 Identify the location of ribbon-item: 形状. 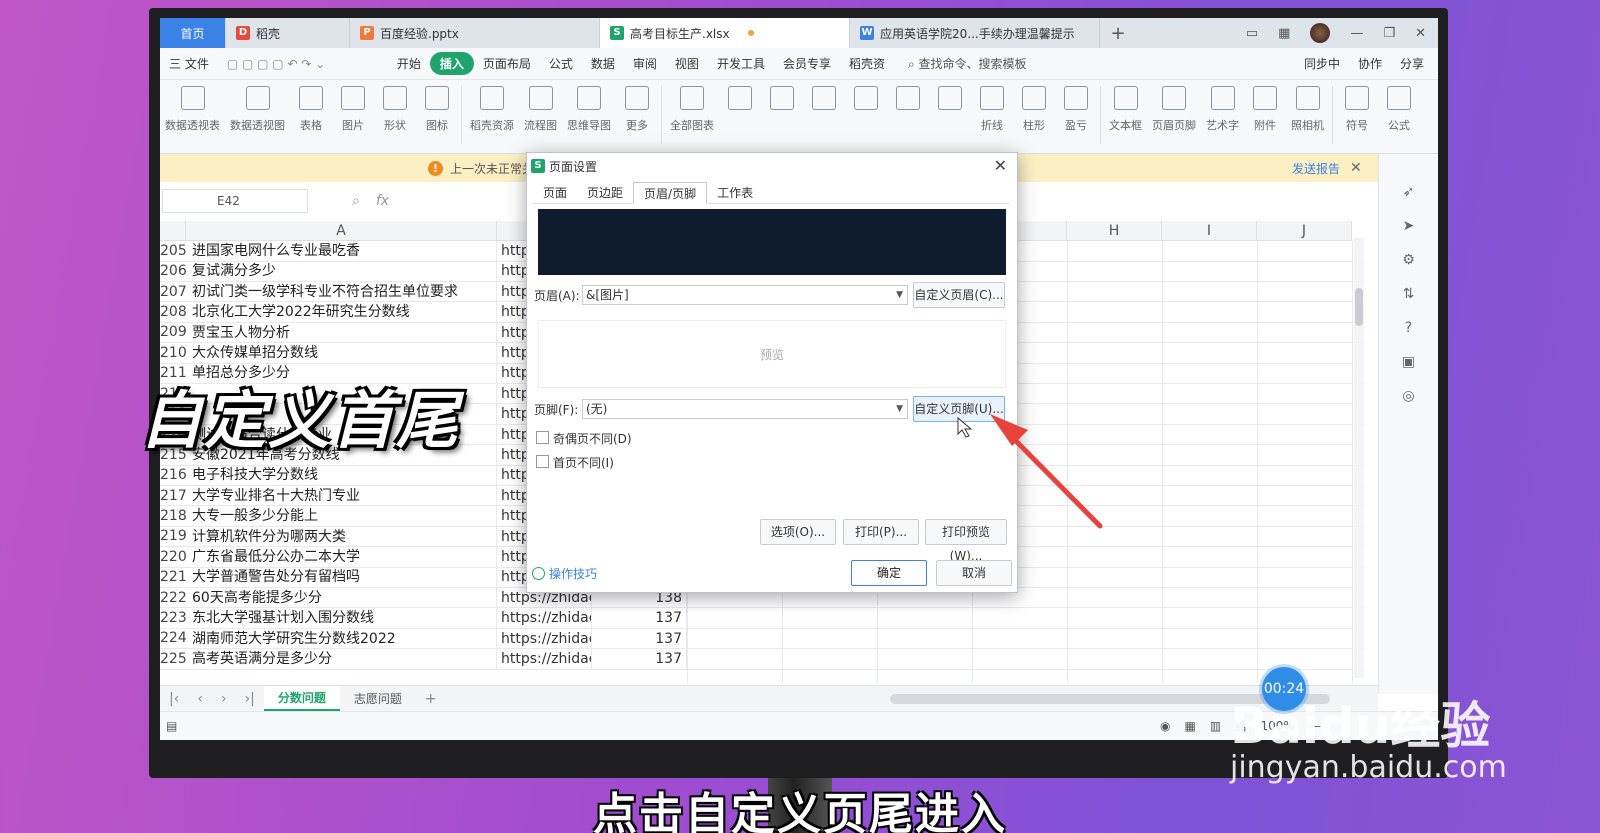
(395, 109).